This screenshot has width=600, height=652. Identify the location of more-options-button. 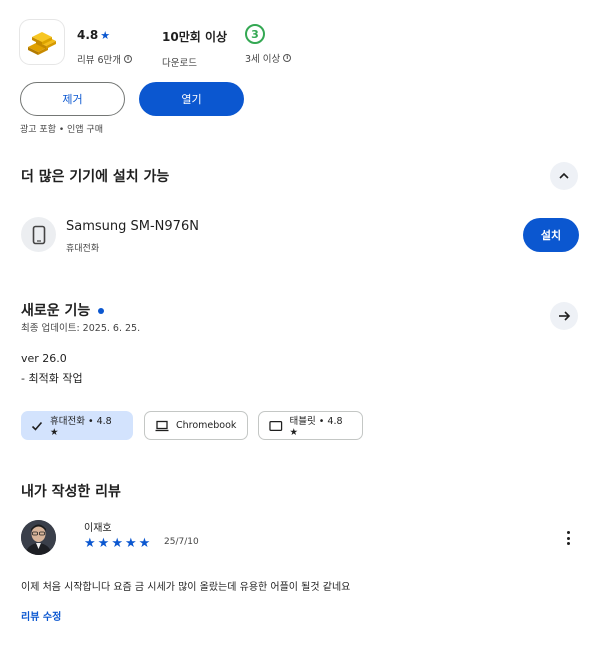
(568, 538).